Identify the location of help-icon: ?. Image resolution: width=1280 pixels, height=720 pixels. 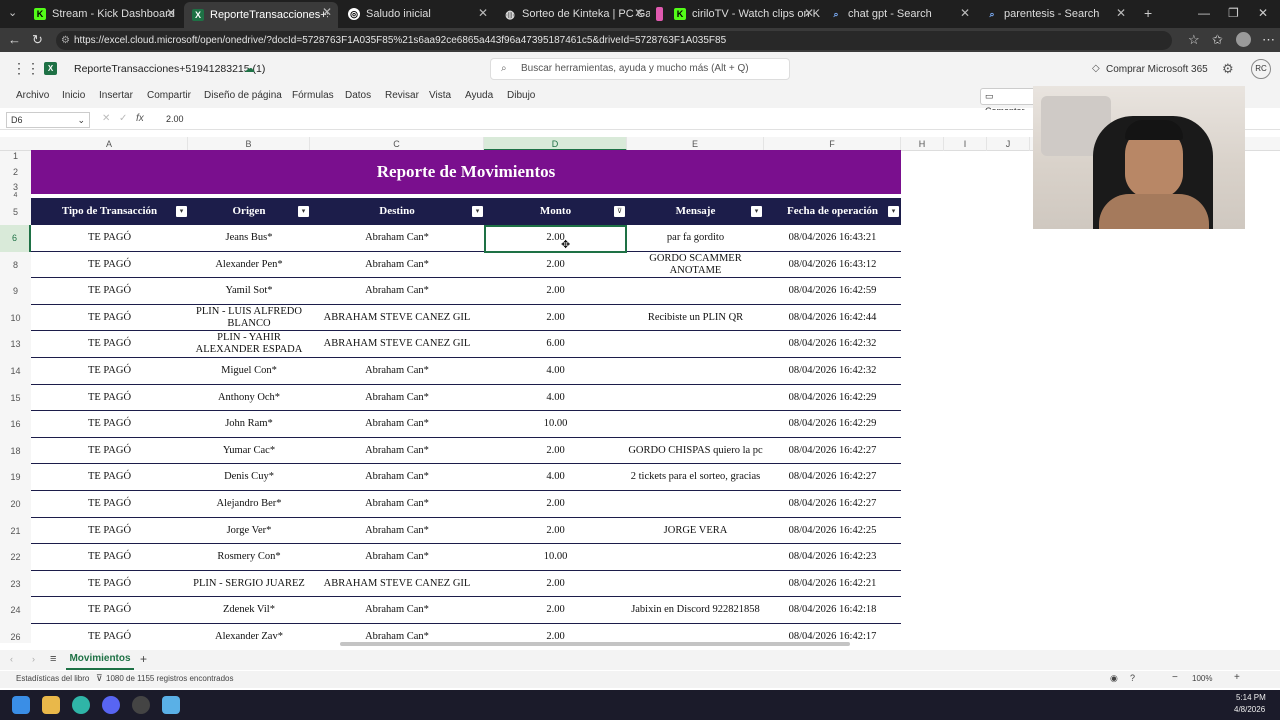
(1132, 678).